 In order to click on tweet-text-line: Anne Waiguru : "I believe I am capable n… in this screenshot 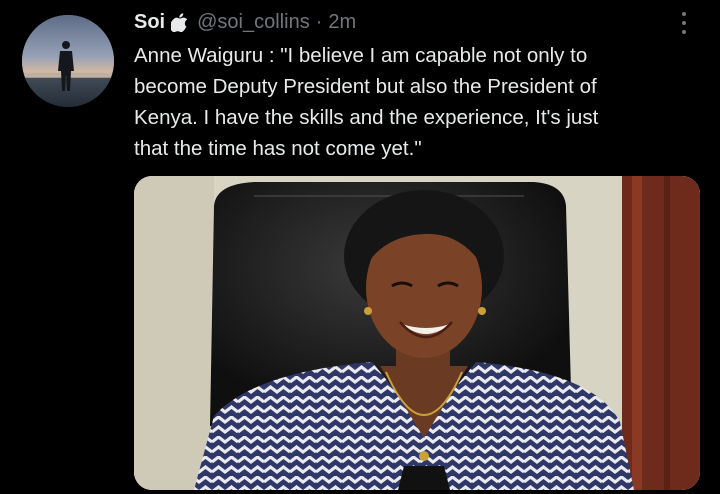, I will do `click(361, 55)`.